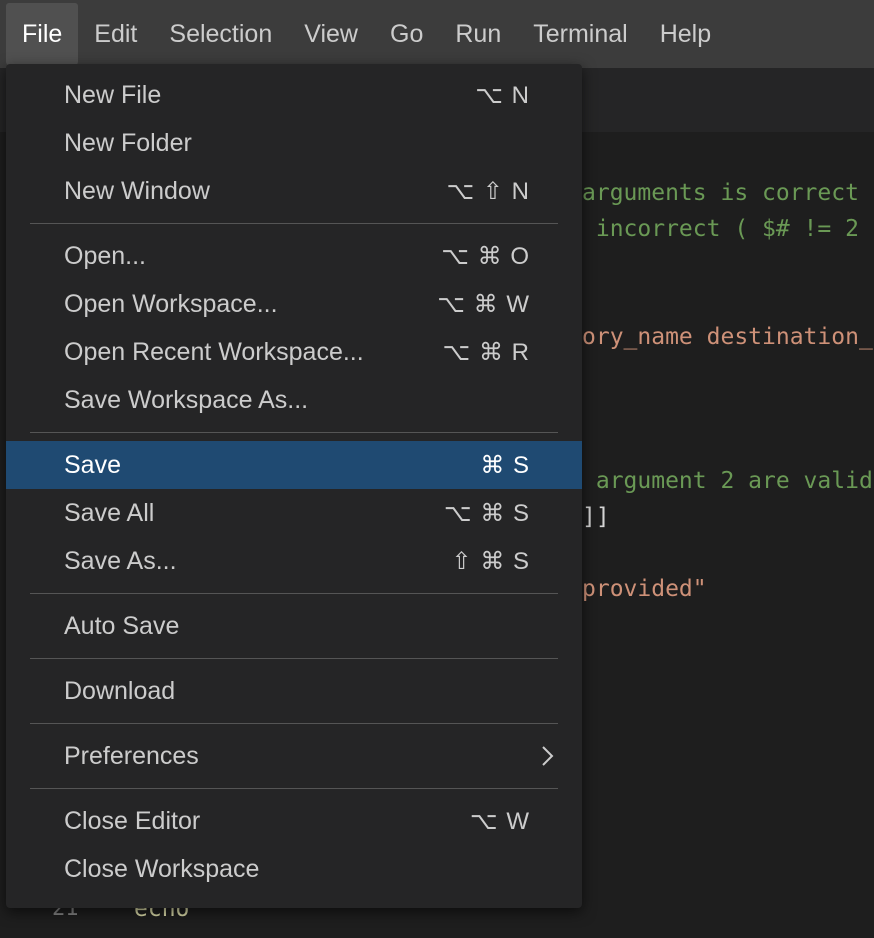 This screenshot has width=874, height=938. I want to click on code-fragment: argument 2 are valid, so click(727, 481).